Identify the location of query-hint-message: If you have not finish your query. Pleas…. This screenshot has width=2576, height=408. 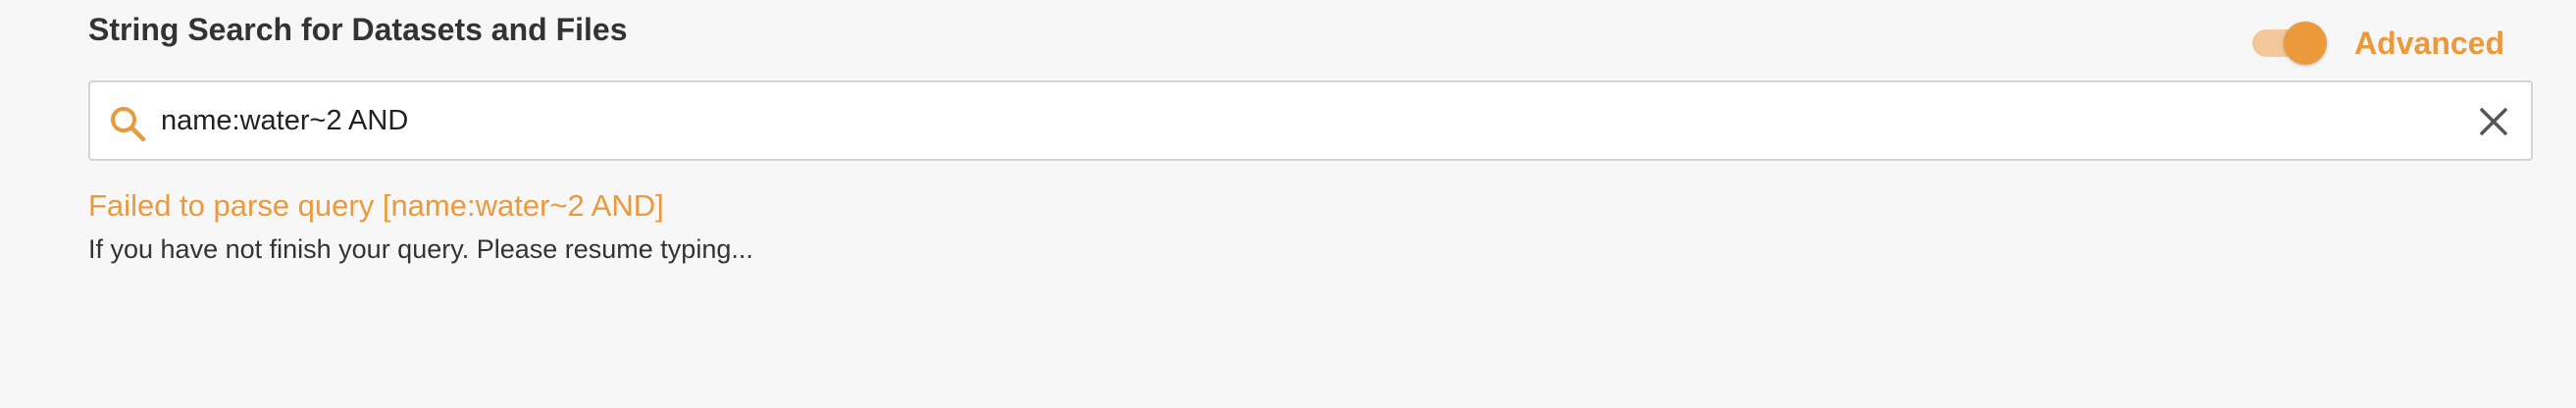
(420, 249).